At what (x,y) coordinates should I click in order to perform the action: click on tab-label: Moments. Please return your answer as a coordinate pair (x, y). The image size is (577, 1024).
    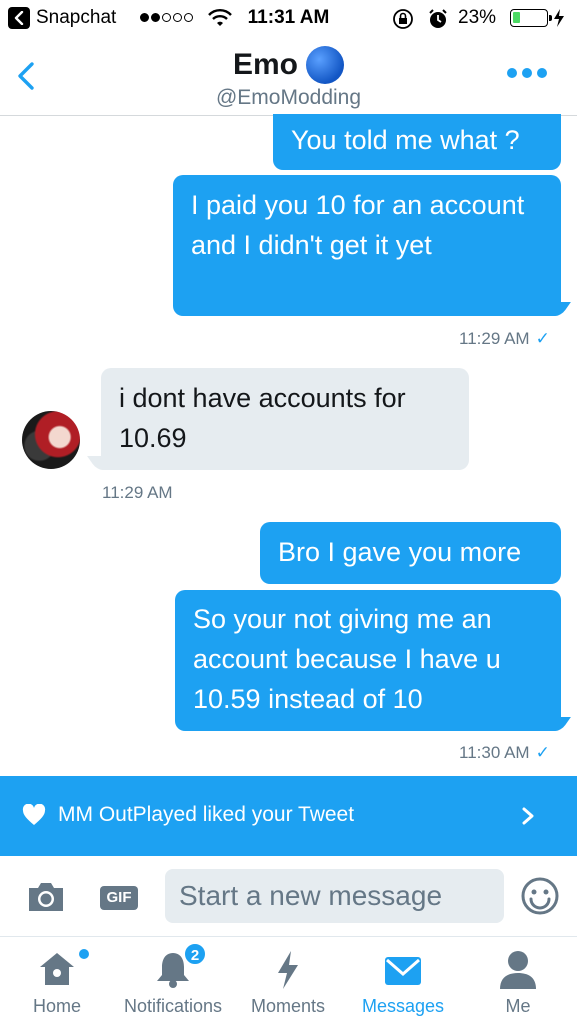
    Looking at the image, I should click on (288, 1006).